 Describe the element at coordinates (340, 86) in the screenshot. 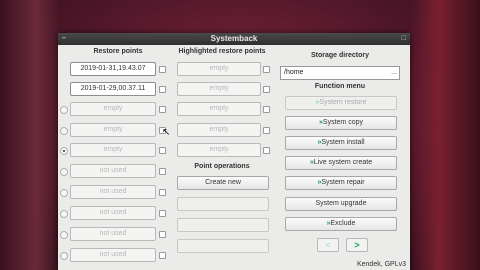

I see `function-menu-title: Function menu` at that location.